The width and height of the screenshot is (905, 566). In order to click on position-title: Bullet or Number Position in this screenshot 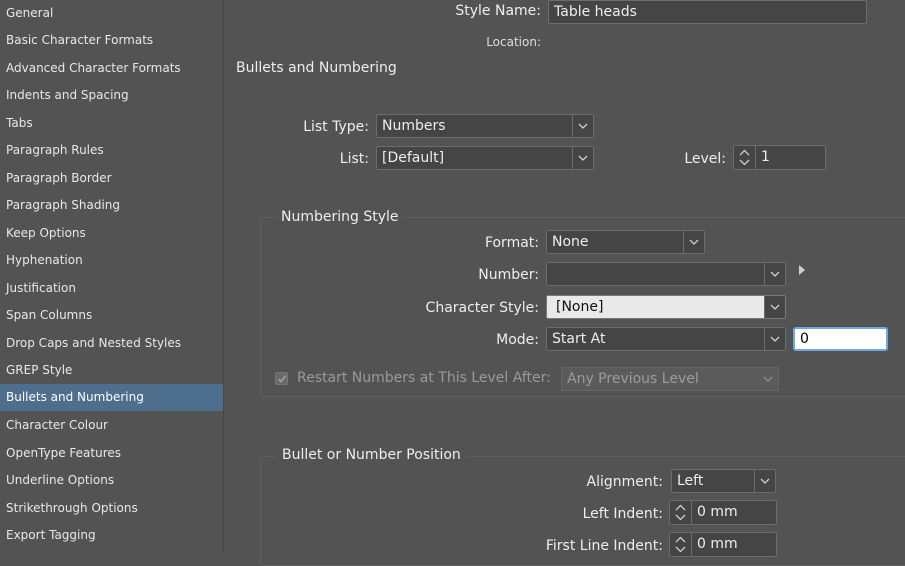, I will do `click(371, 455)`.